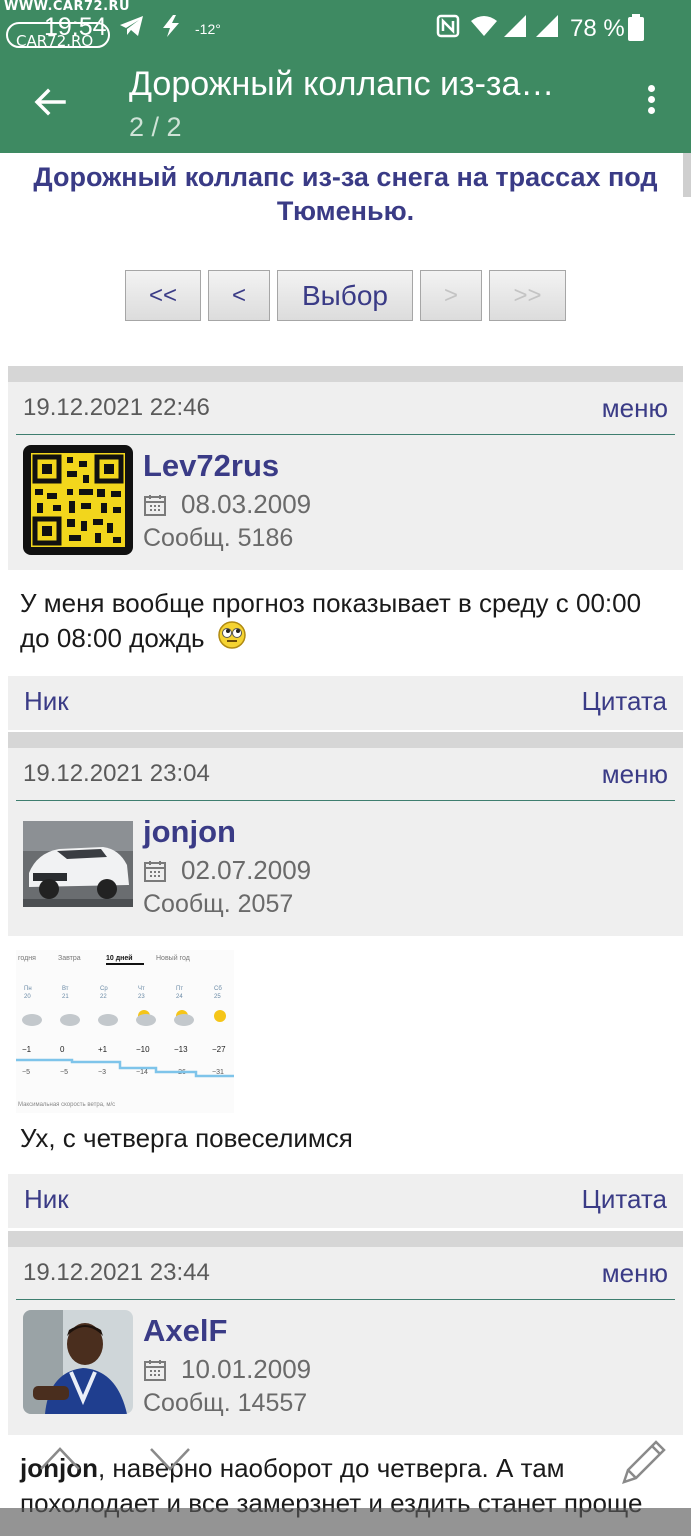  I want to click on forecast-tab-underline, so click(125, 964).